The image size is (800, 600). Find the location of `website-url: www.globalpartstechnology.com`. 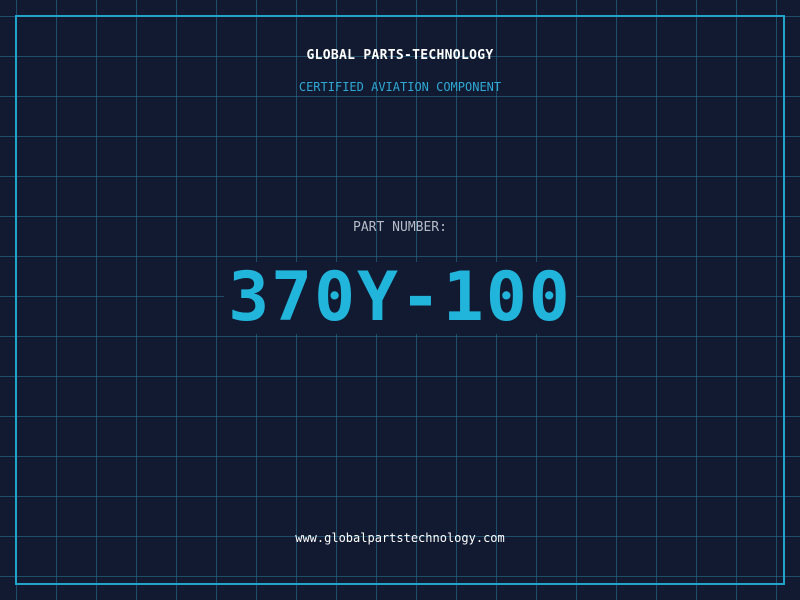

website-url: www.globalpartstechnology.com is located at coordinates (400, 538).